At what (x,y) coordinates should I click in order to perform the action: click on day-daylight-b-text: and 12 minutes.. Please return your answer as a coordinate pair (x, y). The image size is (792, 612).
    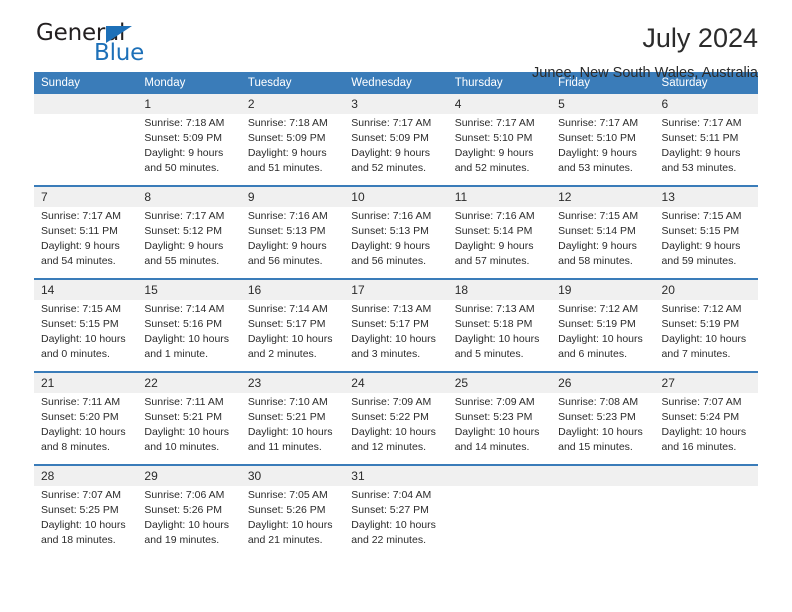
    Looking at the image, I should click on (388, 446).